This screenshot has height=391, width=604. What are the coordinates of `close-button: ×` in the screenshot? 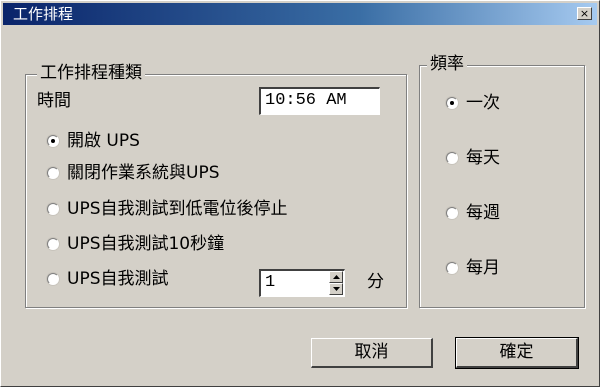 It's located at (584, 13).